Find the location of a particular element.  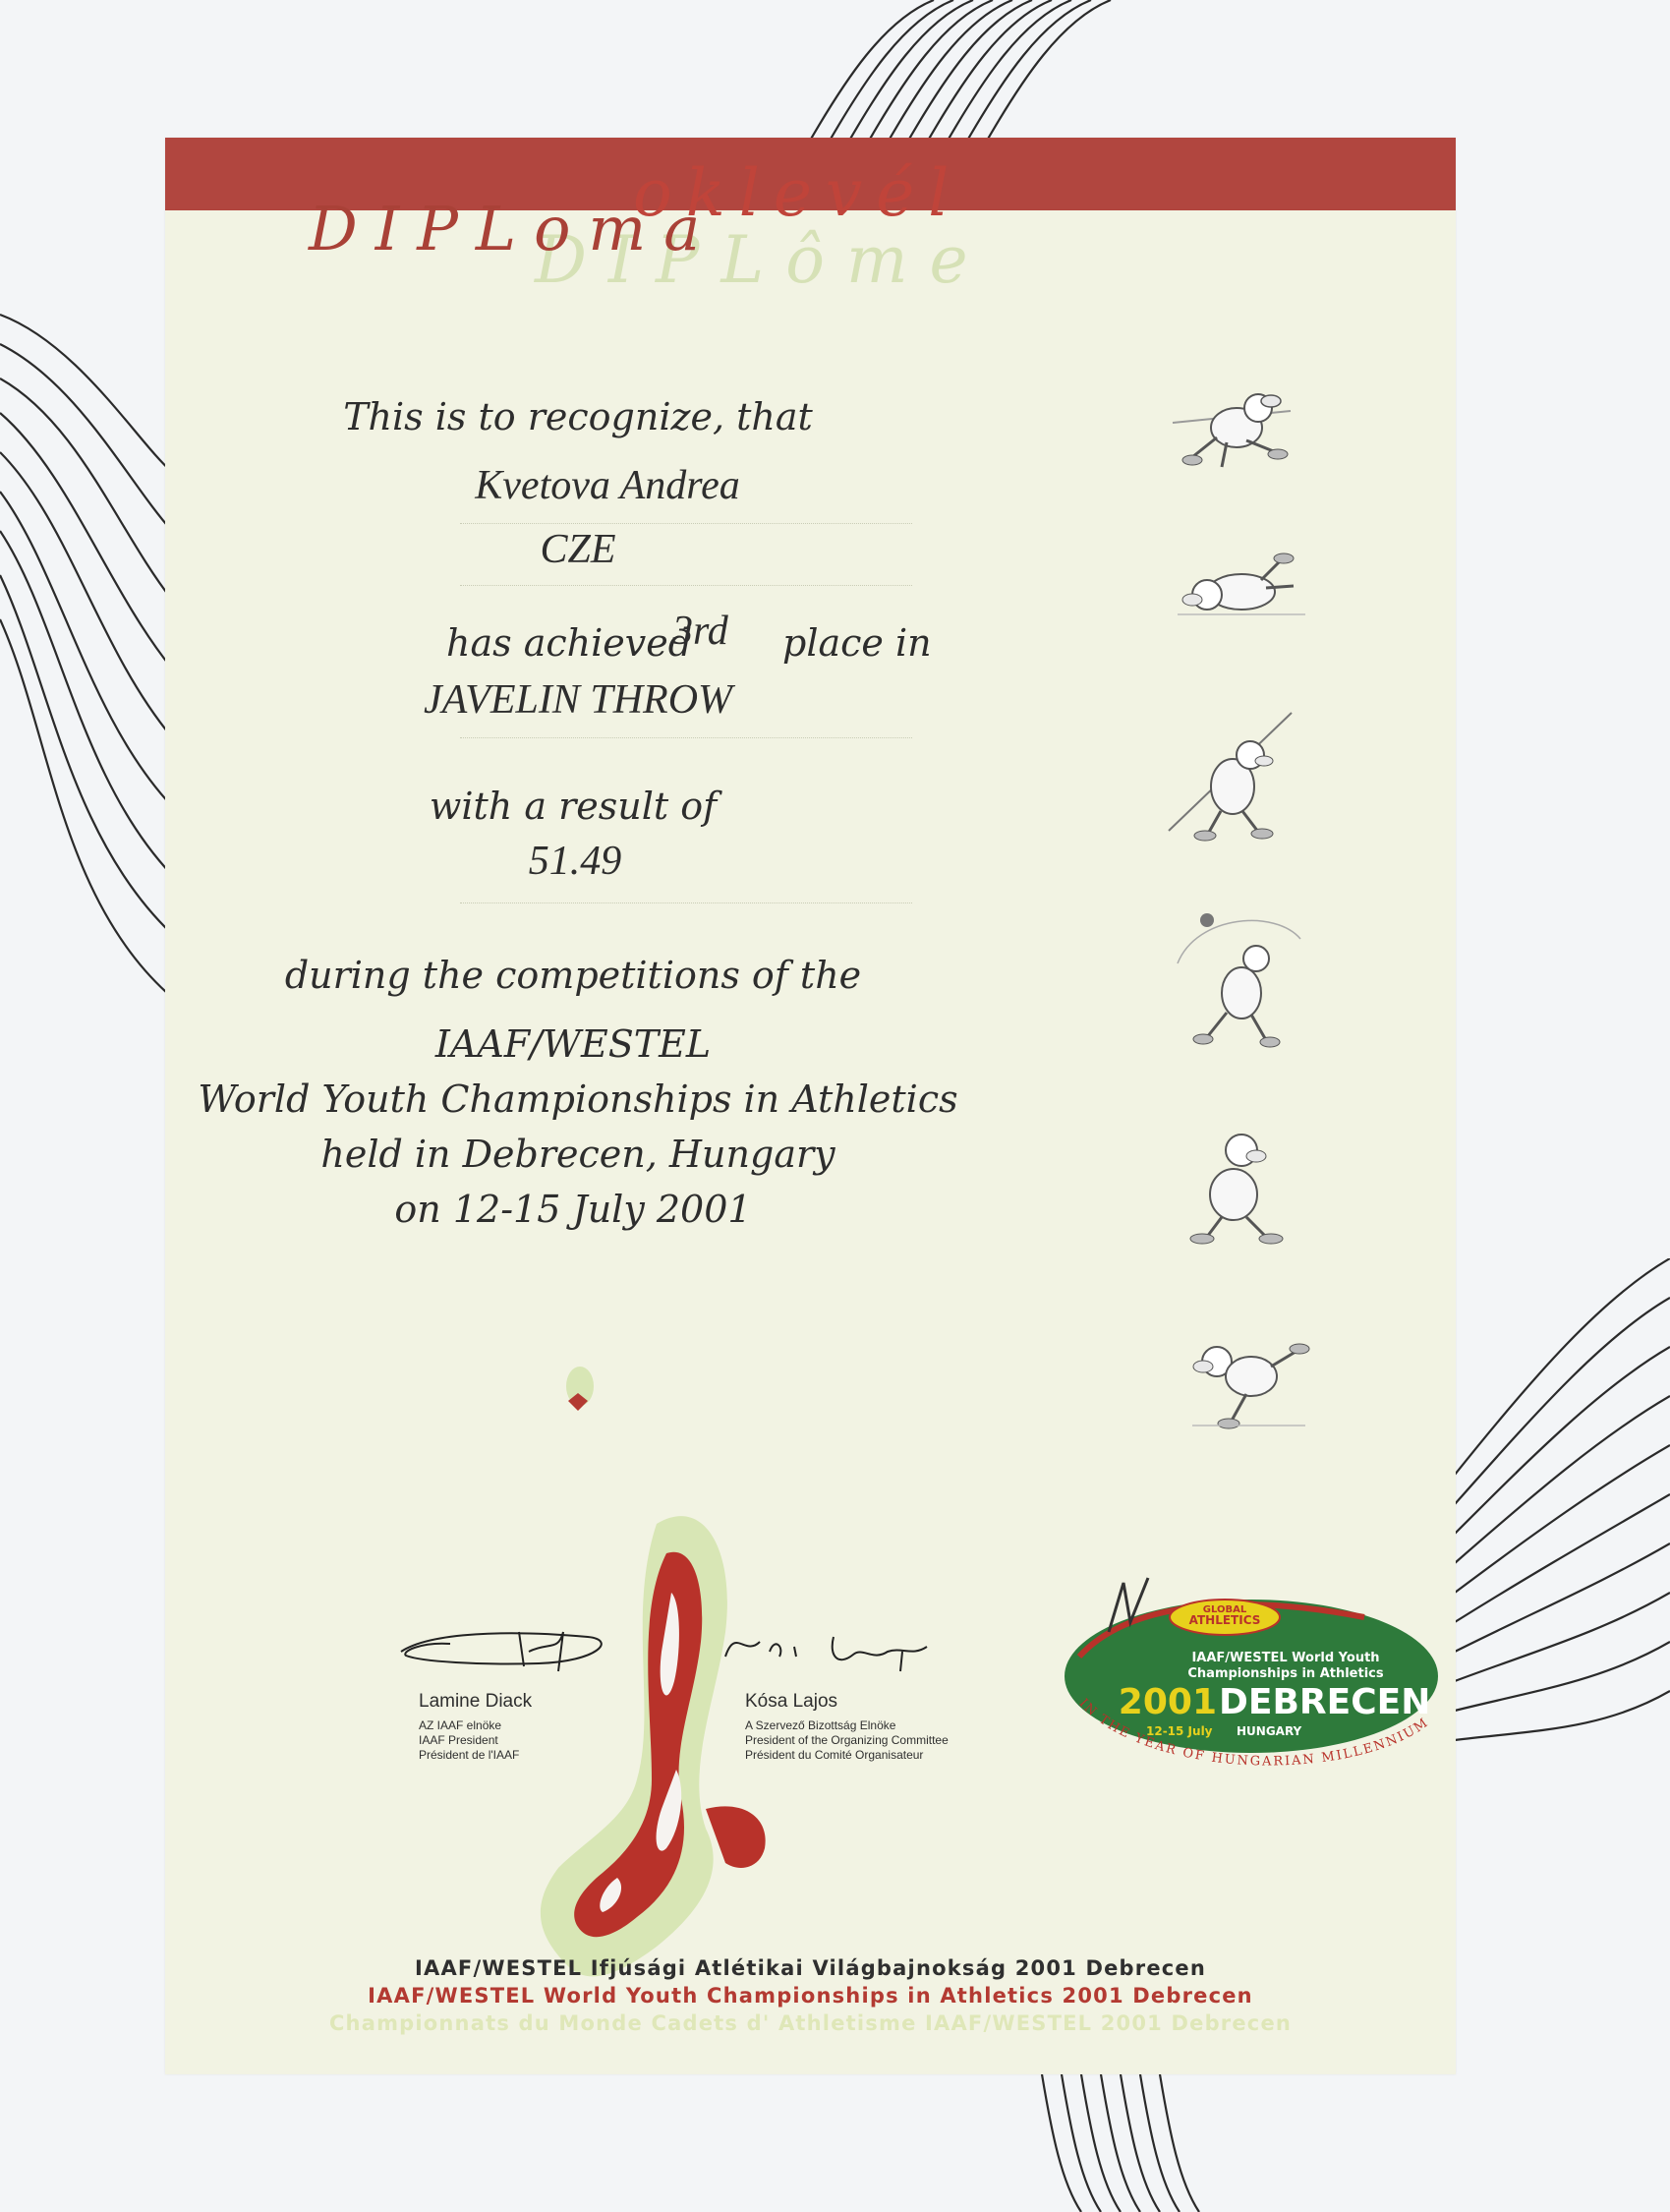

signatory-role: AZ IAAF elnöke is located at coordinates (460, 1725).